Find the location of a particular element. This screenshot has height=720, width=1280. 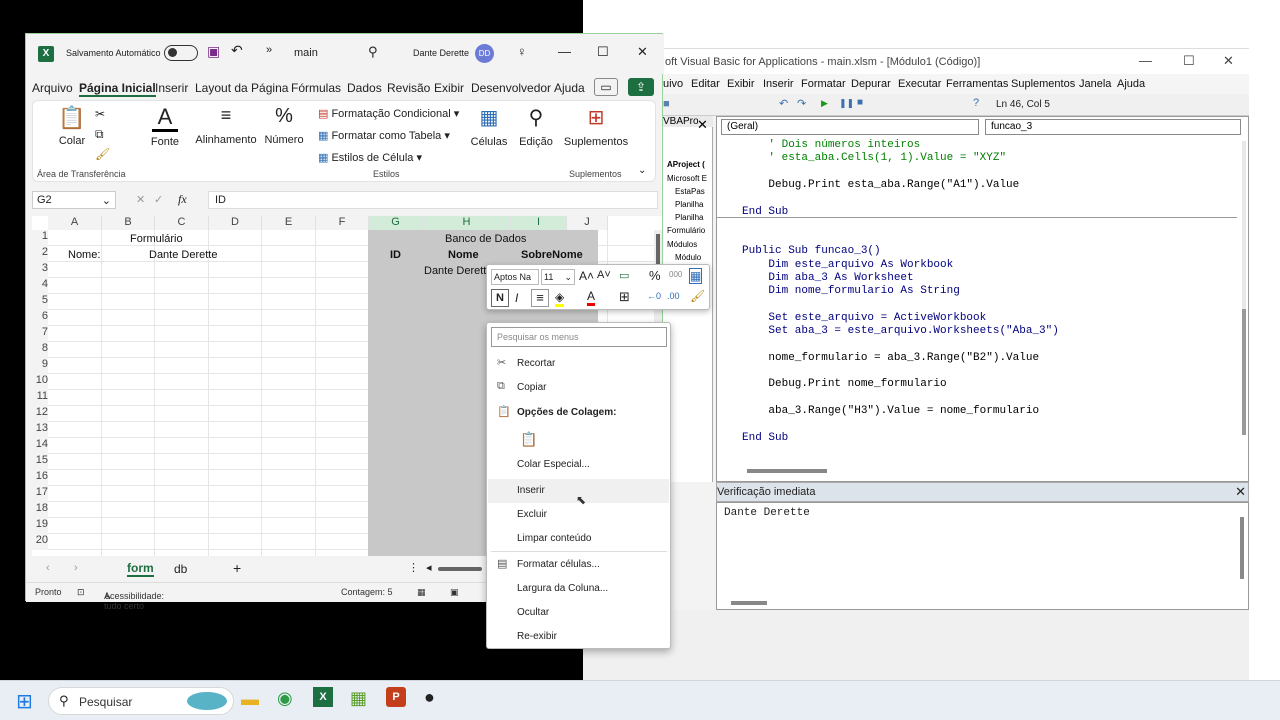

menu-item-limpar: Limpar conteúdo is located at coordinates (554, 538).